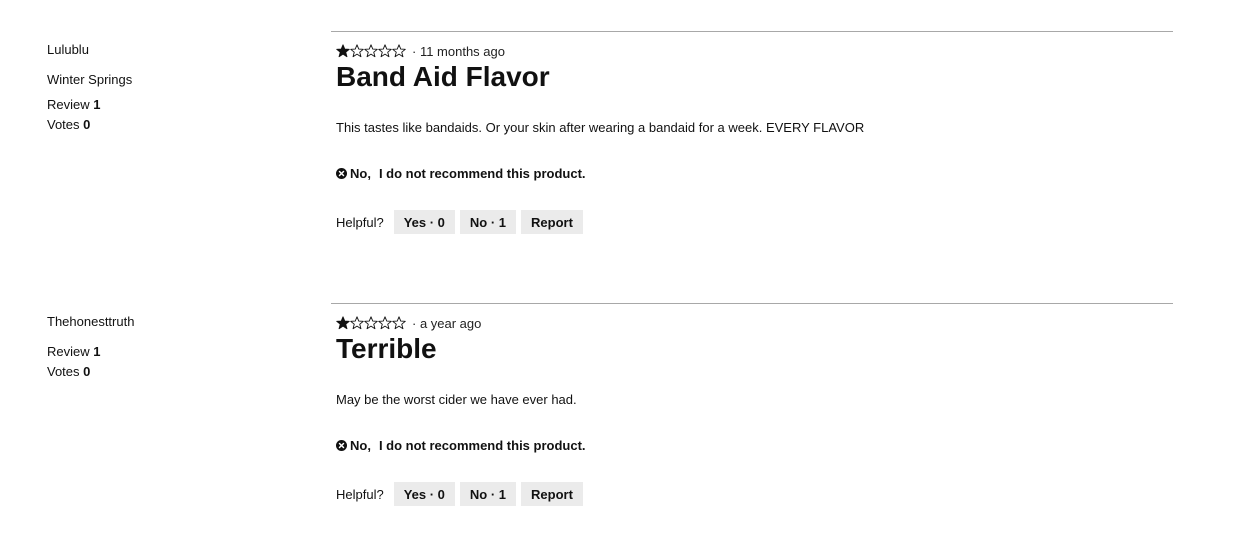 This screenshot has width=1234, height=558. Describe the element at coordinates (458, 51) in the screenshot. I see `review-time: · 11 months ago` at that location.